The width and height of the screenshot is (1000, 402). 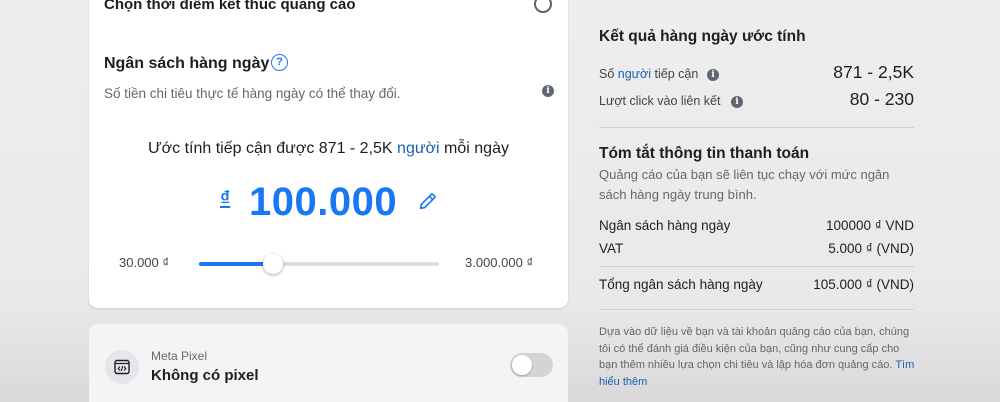 What do you see at coordinates (543, 6) in the screenshot?
I see `end-time-radio` at bounding box center [543, 6].